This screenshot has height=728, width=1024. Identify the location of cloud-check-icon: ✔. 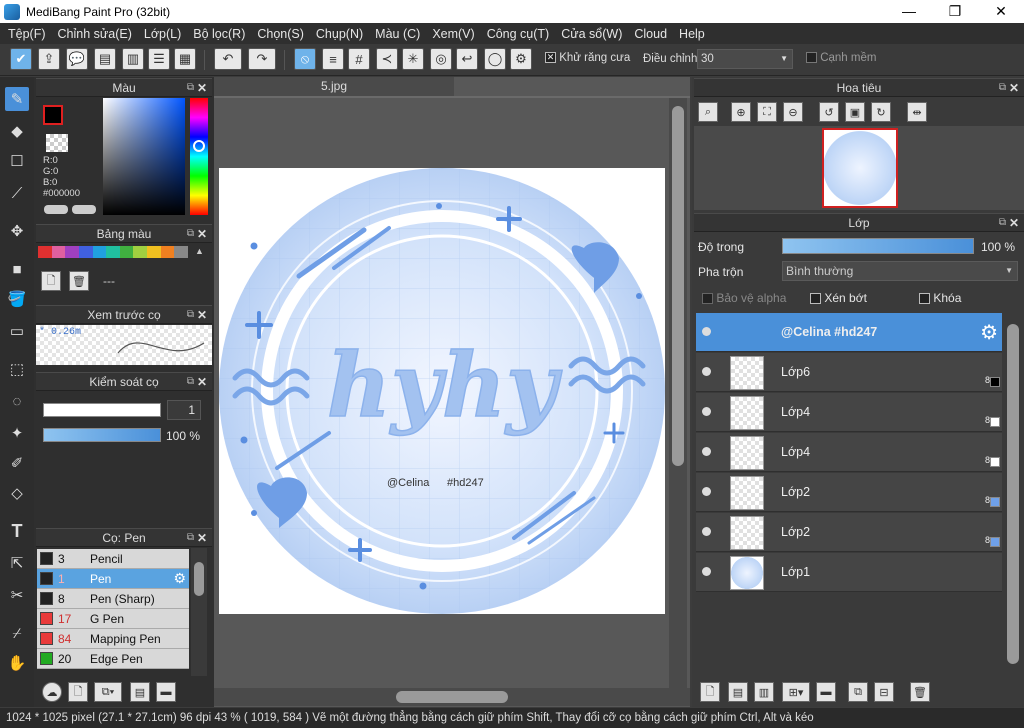
(21, 59).